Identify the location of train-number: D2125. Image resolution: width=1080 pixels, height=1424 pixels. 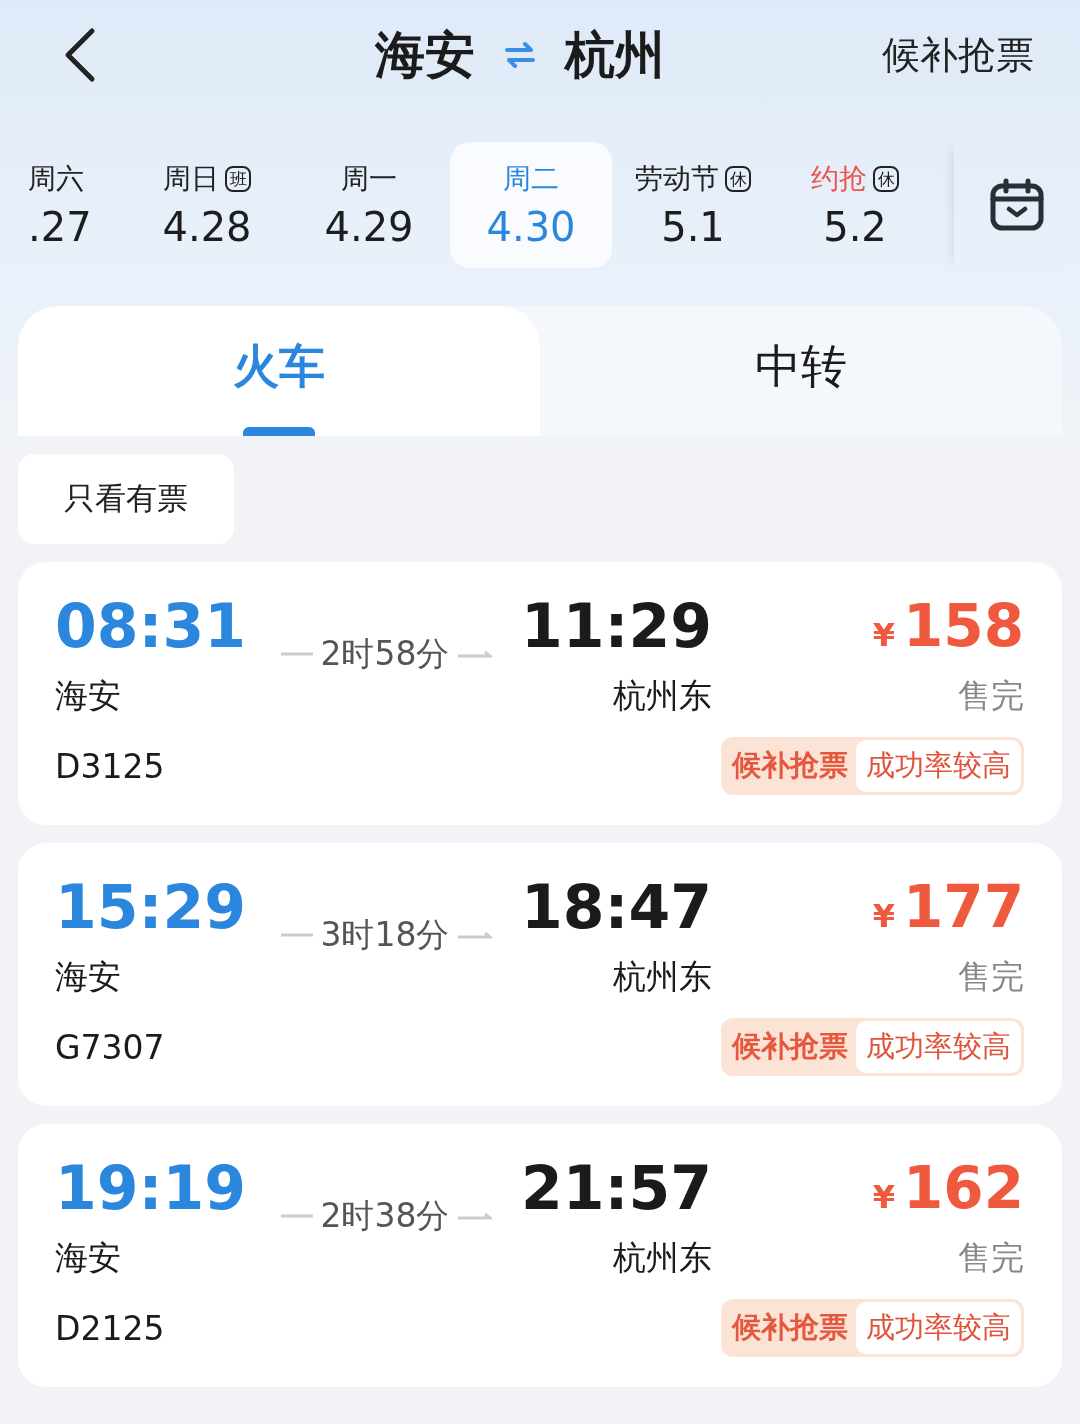
(110, 1328).